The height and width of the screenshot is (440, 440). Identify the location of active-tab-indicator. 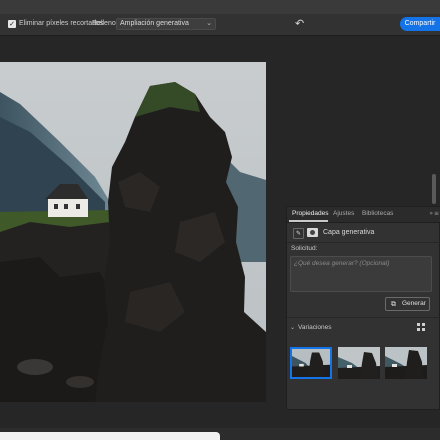
(308, 221).